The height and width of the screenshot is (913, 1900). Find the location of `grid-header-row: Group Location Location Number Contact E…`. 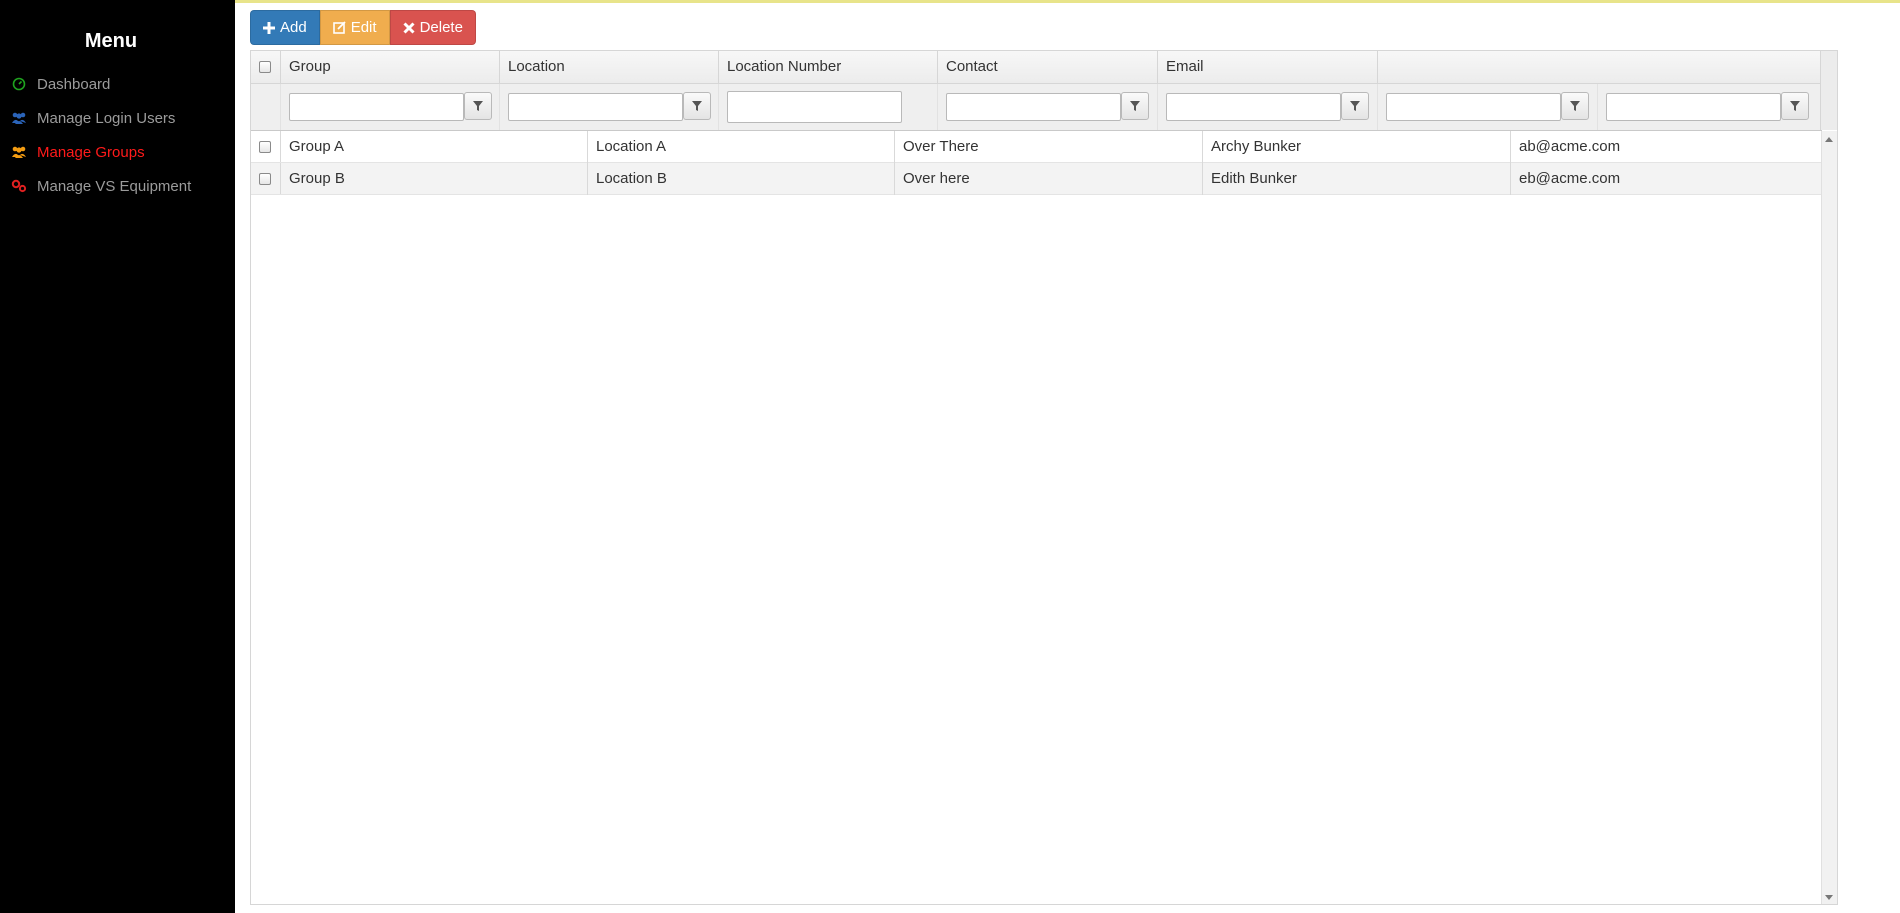

grid-header-row: Group Location Location Number Contact E… is located at coordinates (1036, 67).